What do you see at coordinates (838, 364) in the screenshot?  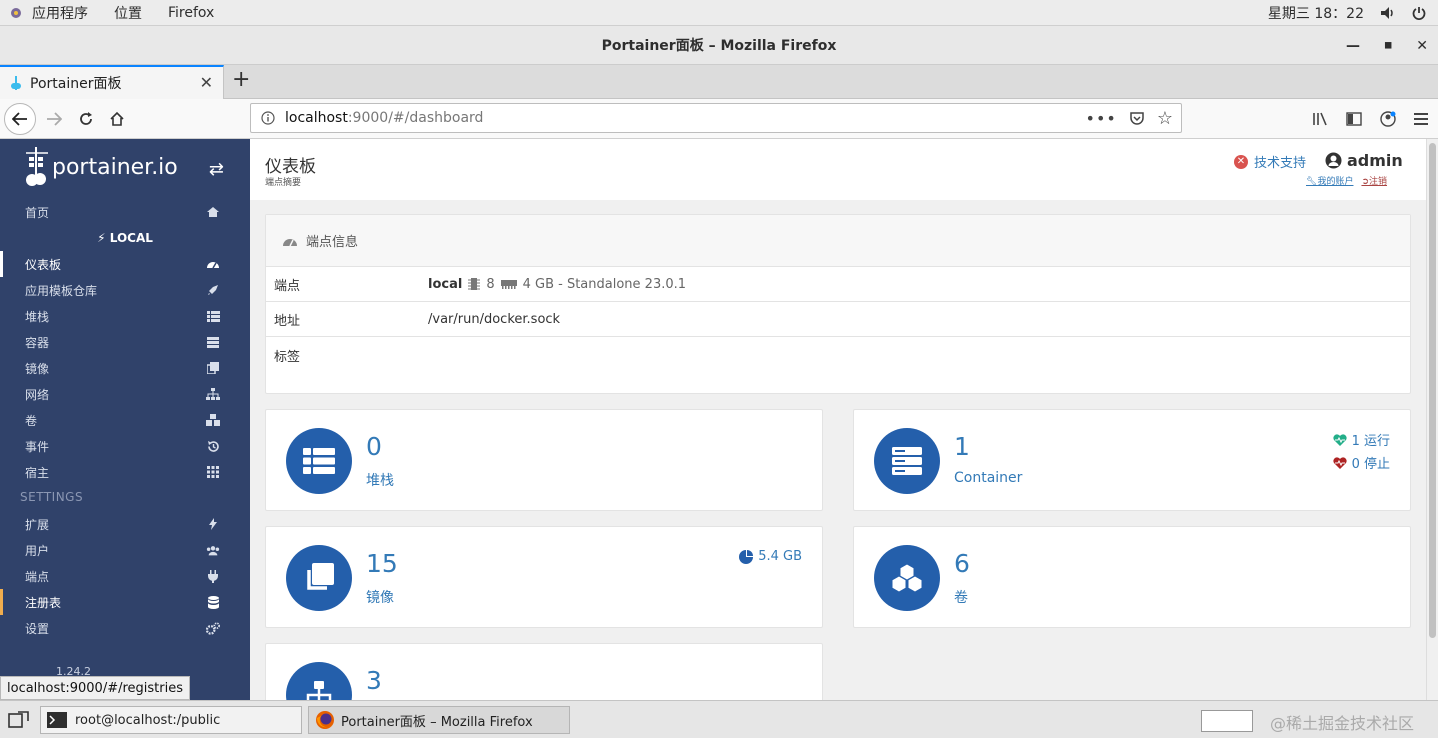 I see `tags-row: 标签` at bounding box center [838, 364].